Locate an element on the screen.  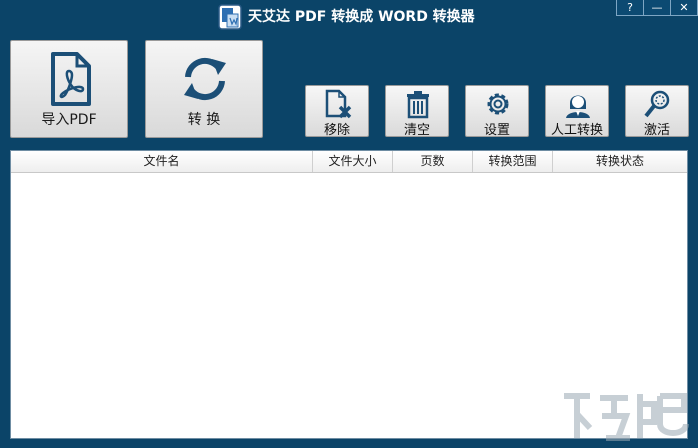
column-header-pages: 页数 is located at coordinates (433, 161).